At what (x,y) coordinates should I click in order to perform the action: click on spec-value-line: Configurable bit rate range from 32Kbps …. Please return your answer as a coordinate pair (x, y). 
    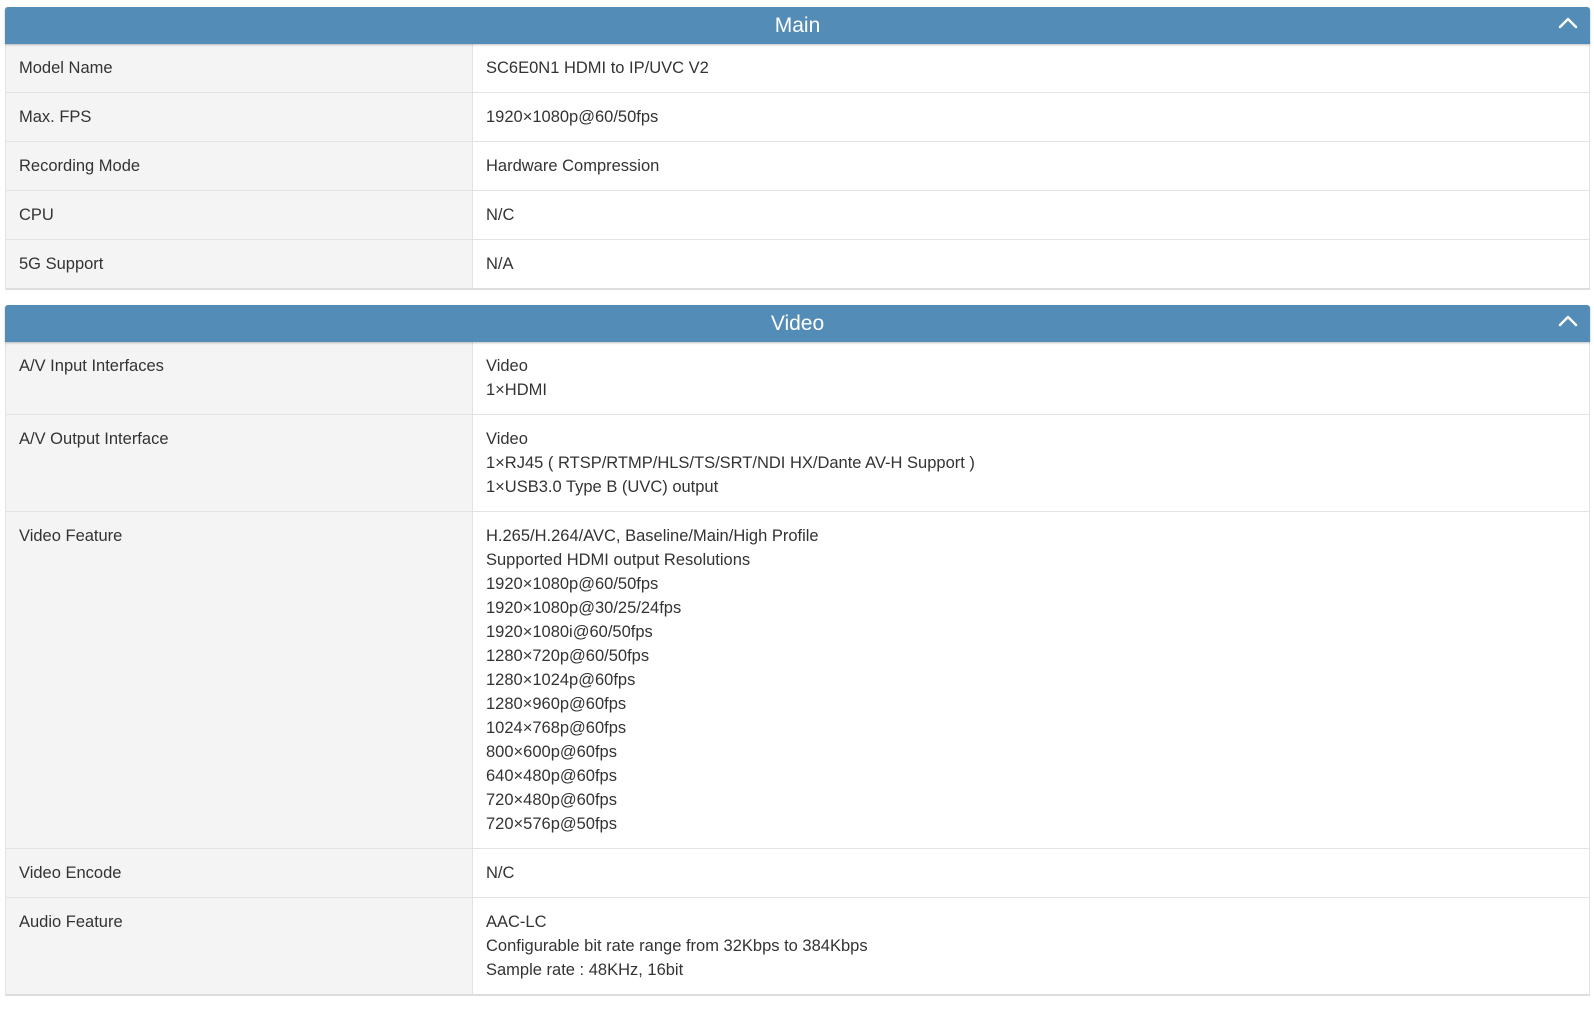
    Looking at the image, I should click on (677, 946).